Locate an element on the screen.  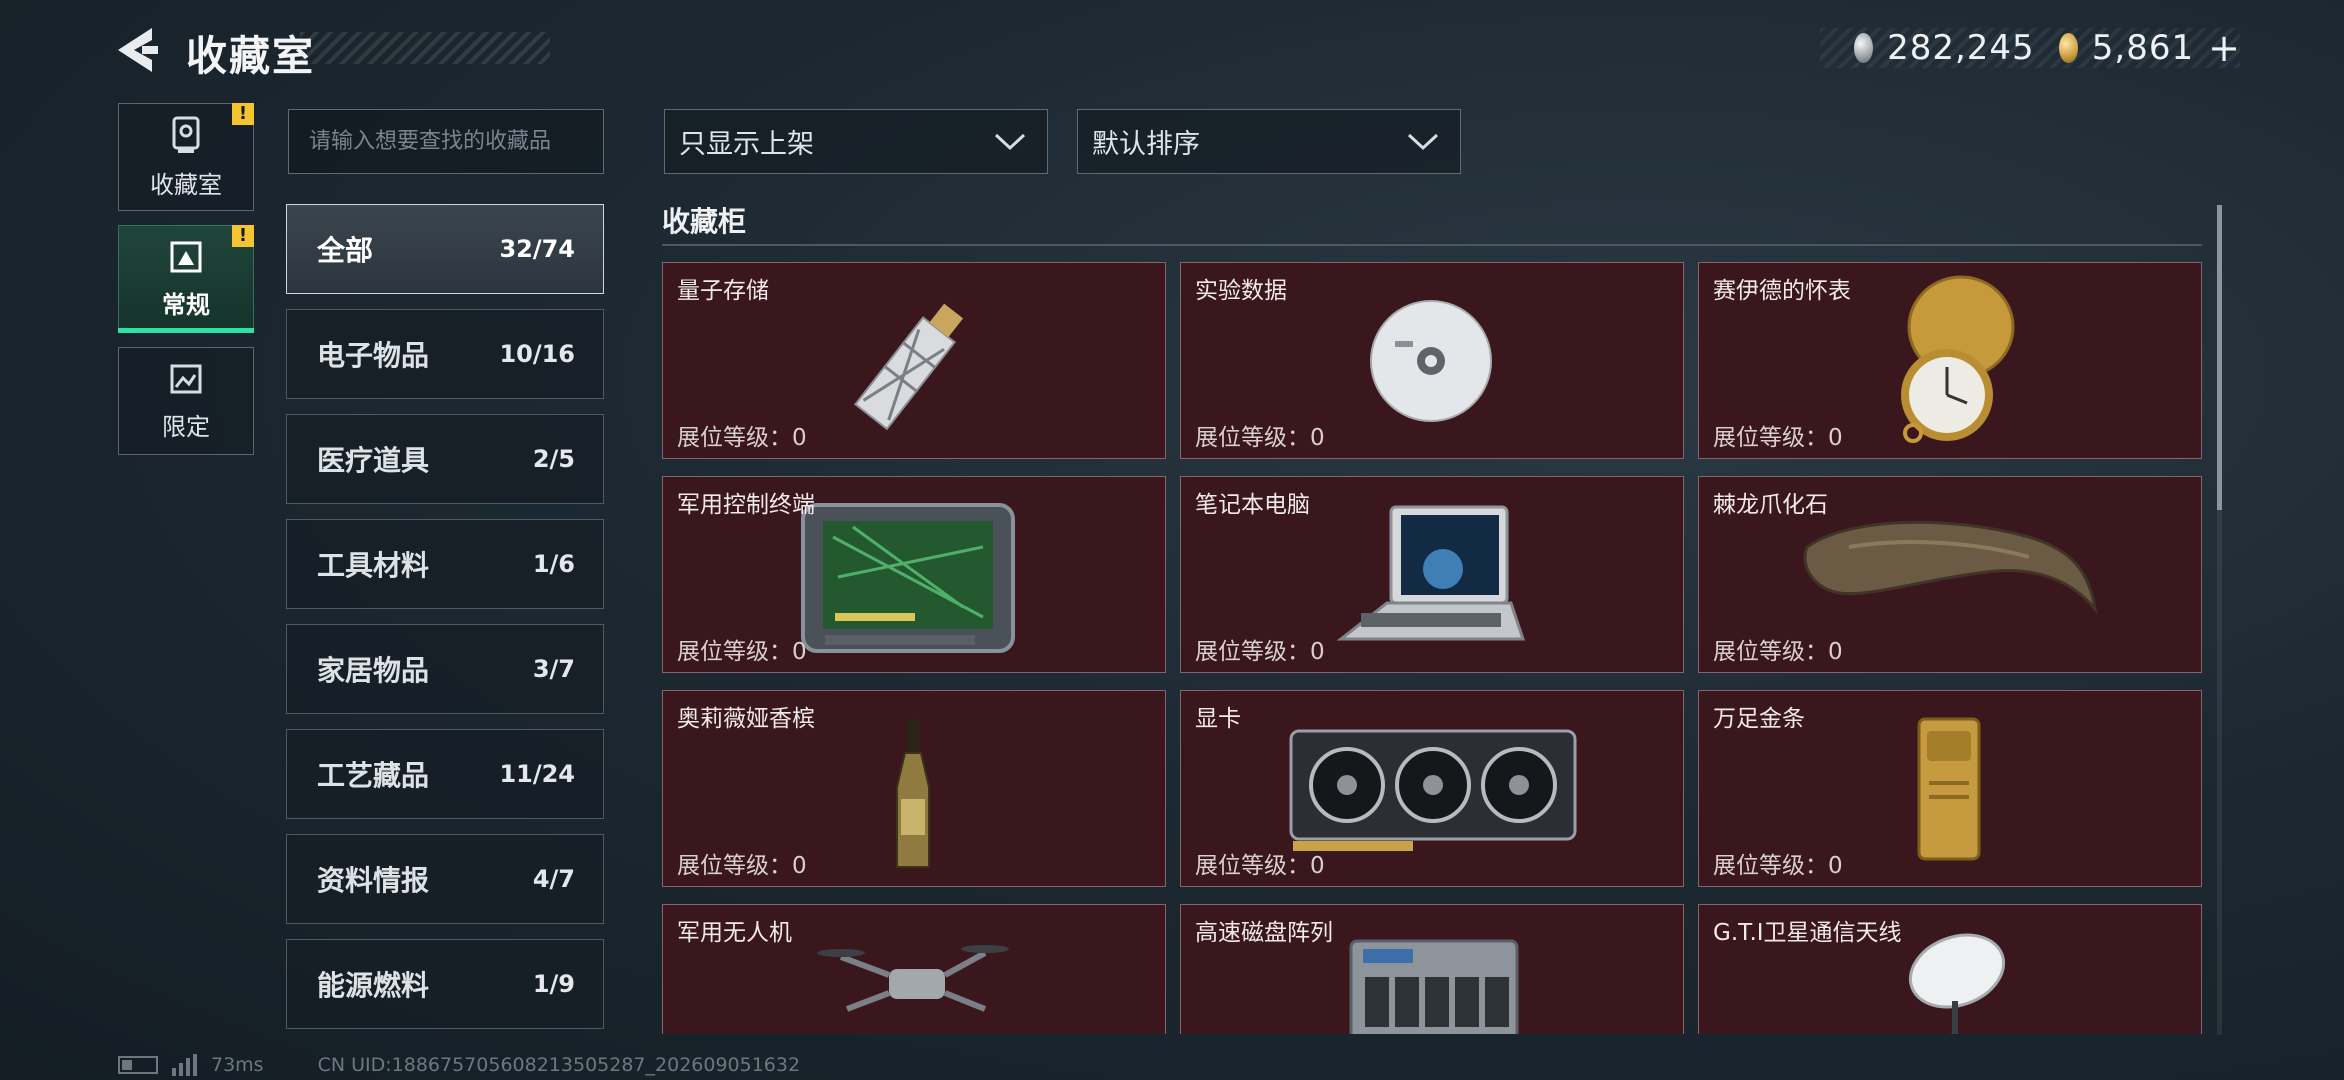
title-stripe-decoration is located at coordinates (425, 48).